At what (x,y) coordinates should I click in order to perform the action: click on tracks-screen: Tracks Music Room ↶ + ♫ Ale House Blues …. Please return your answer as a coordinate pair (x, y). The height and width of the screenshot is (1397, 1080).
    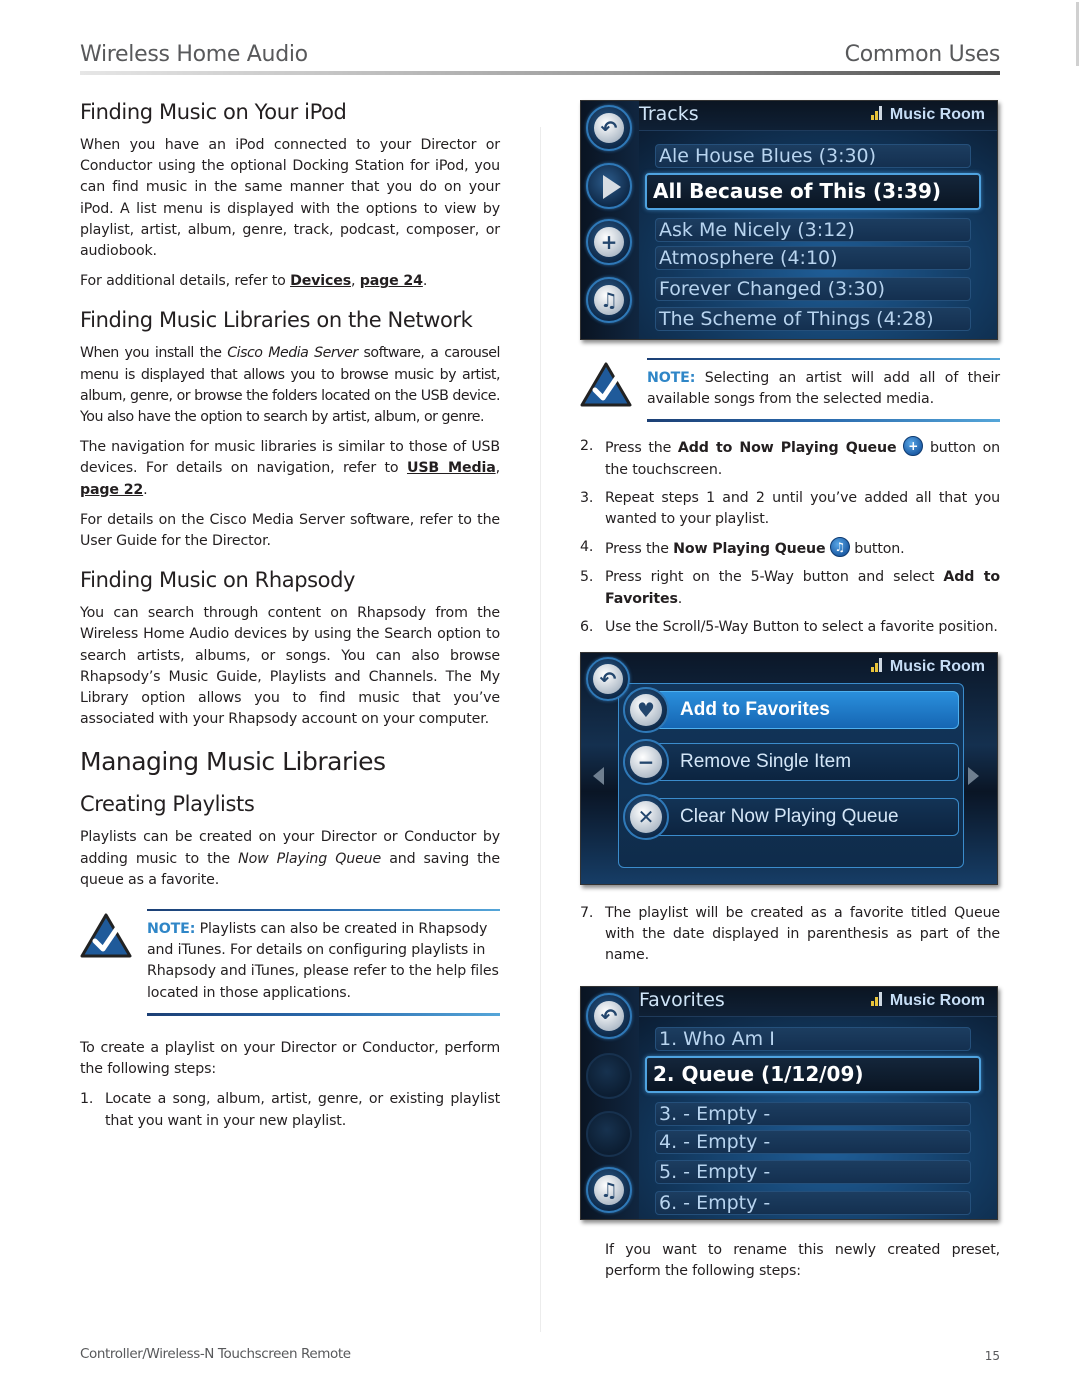
    Looking at the image, I should click on (789, 220).